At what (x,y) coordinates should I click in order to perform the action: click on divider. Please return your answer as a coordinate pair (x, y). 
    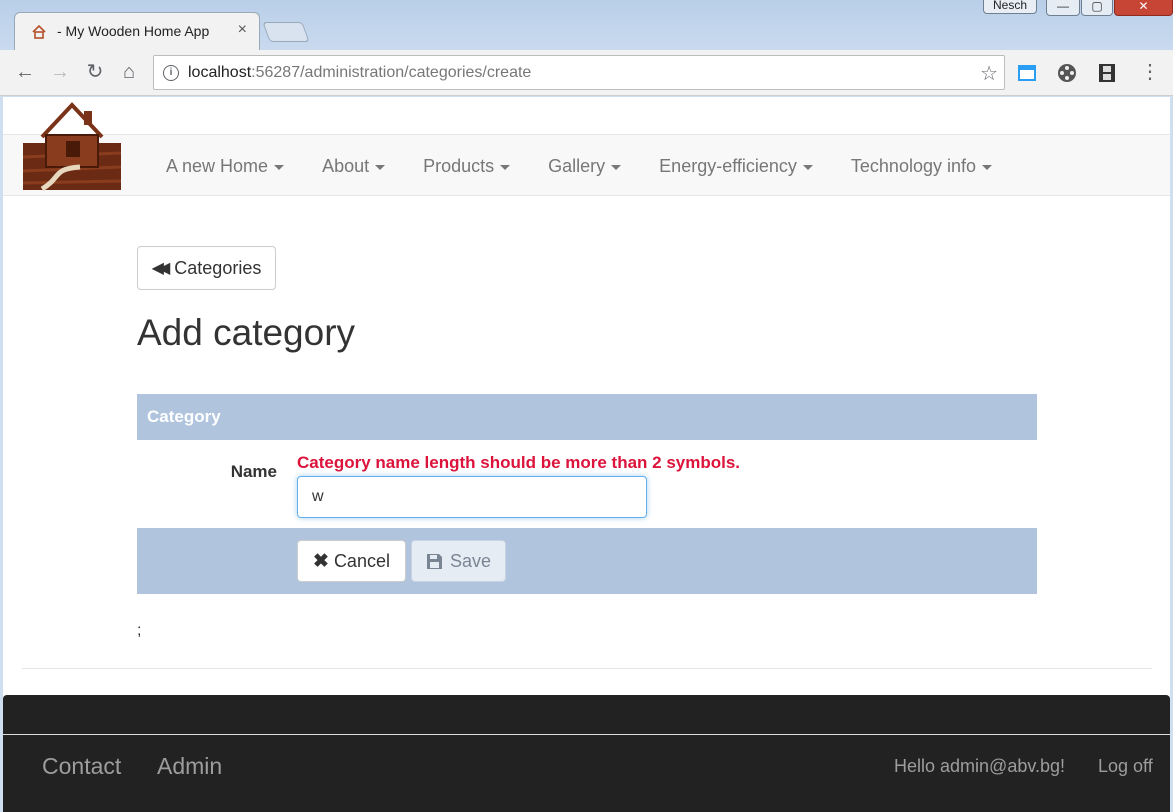
    Looking at the image, I should click on (587, 668).